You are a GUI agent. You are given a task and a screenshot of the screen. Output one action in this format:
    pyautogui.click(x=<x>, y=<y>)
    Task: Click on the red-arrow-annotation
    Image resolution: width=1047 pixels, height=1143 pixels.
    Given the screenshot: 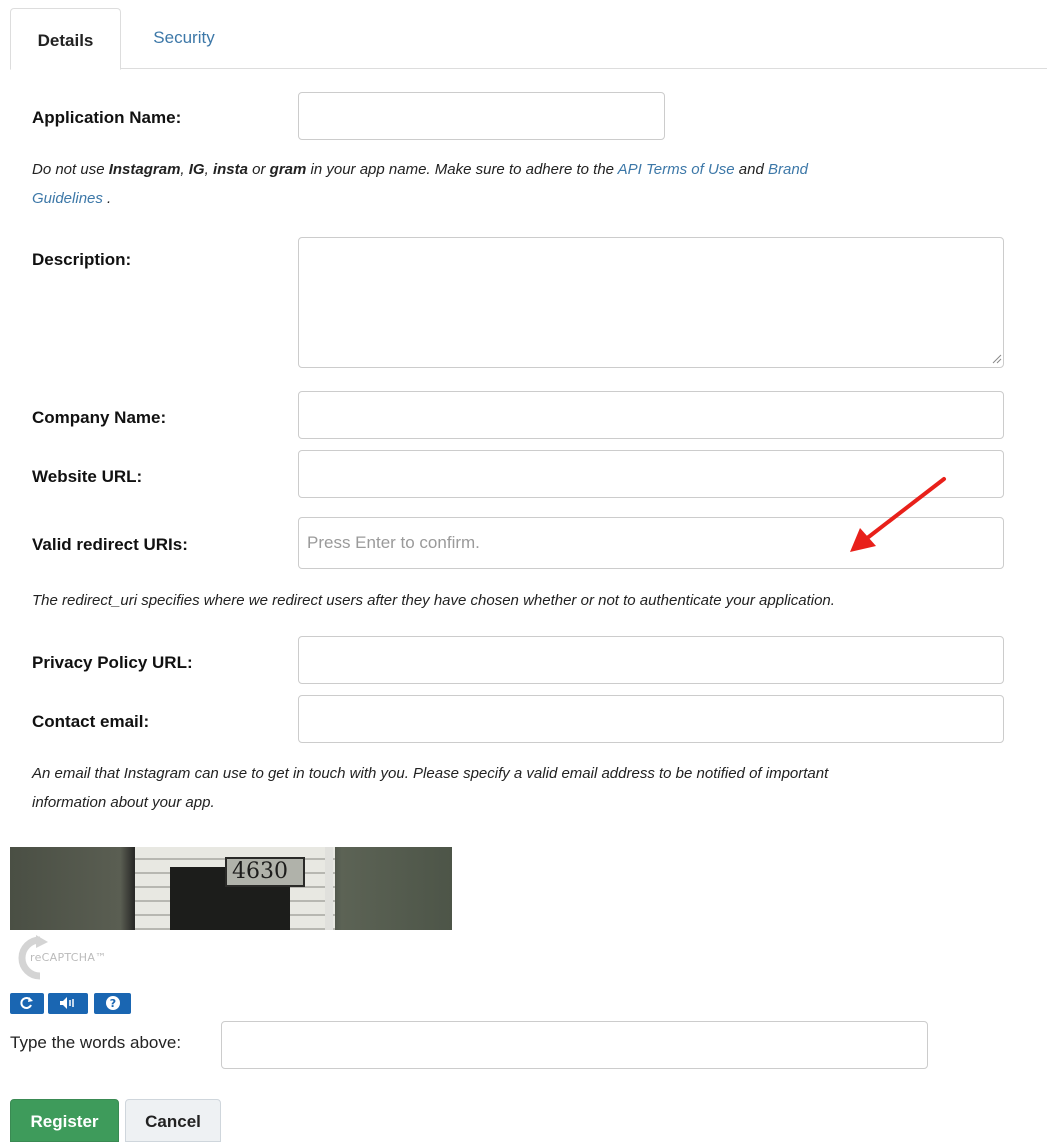 What is the action you would take?
    pyautogui.click(x=898, y=514)
    